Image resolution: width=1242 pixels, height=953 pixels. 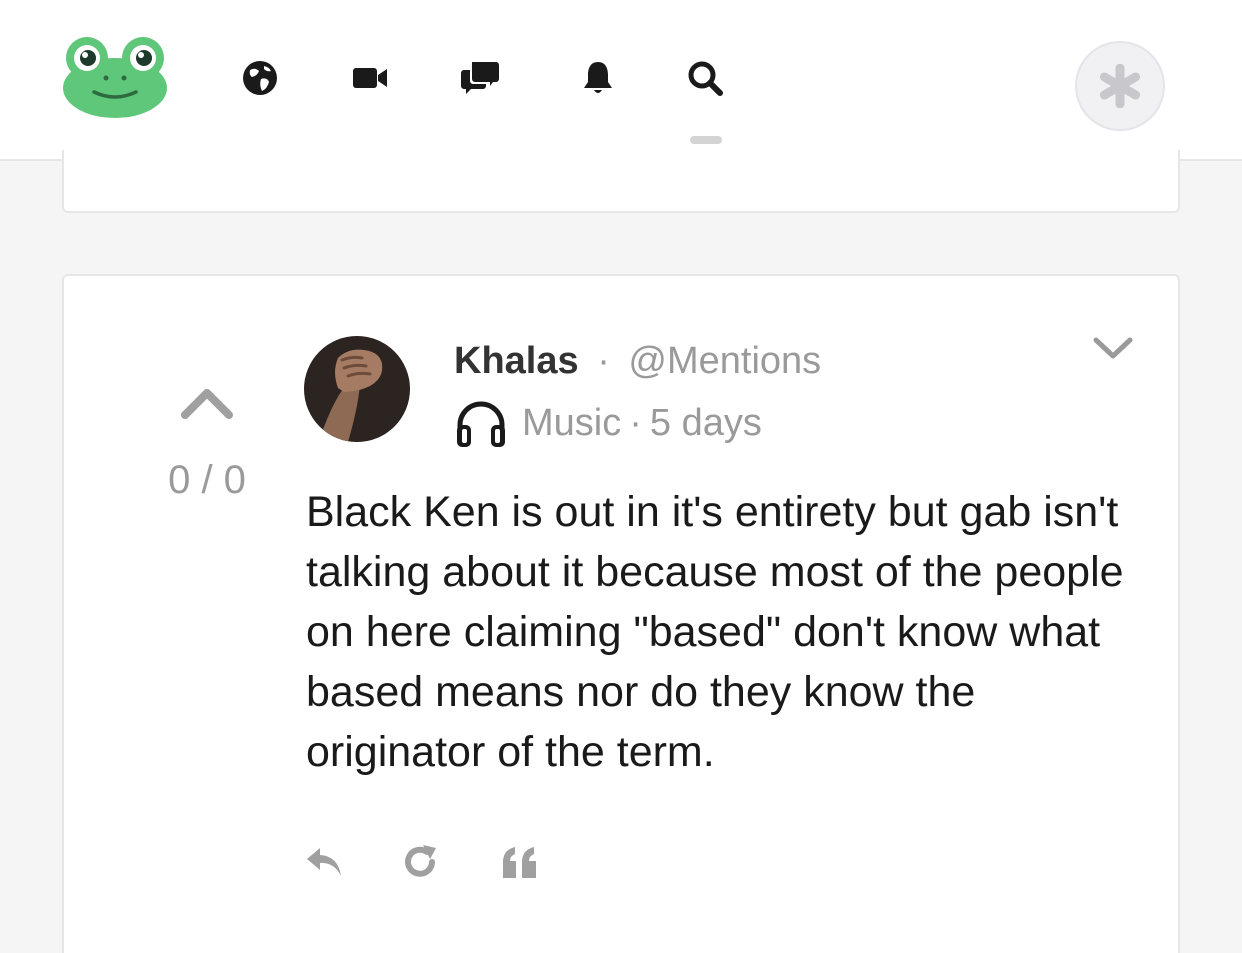 I want to click on video-camera-icon, so click(x=370, y=78).